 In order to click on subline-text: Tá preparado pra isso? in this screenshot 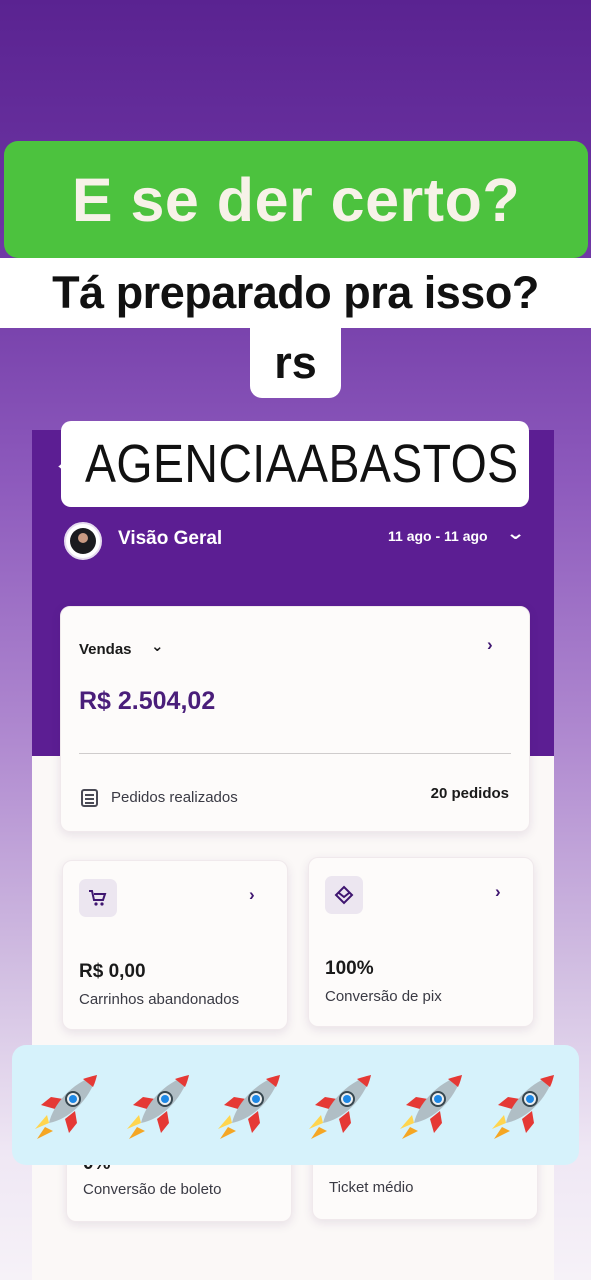, I will do `click(295, 292)`.